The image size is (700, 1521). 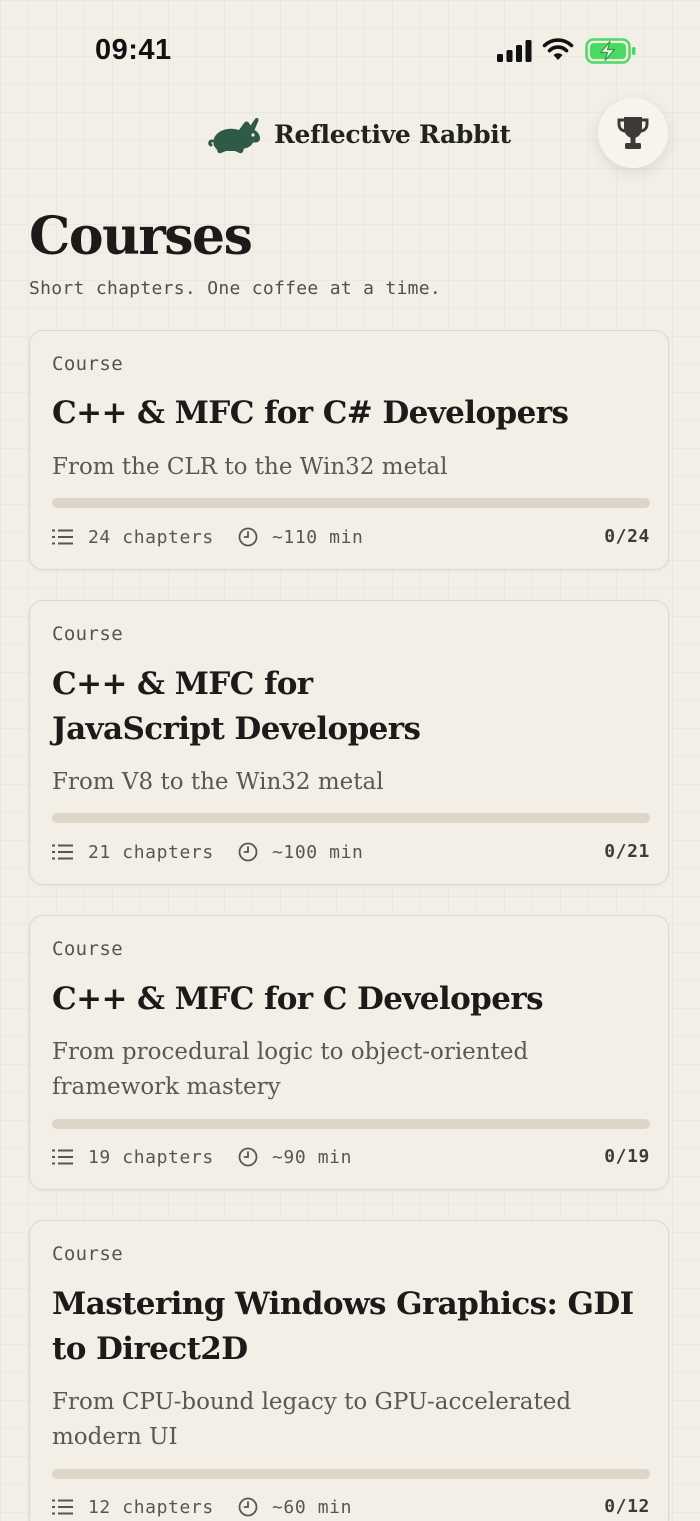 What do you see at coordinates (151, 1157) in the screenshot?
I see `chapters-count: 19 chapters` at bounding box center [151, 1157].